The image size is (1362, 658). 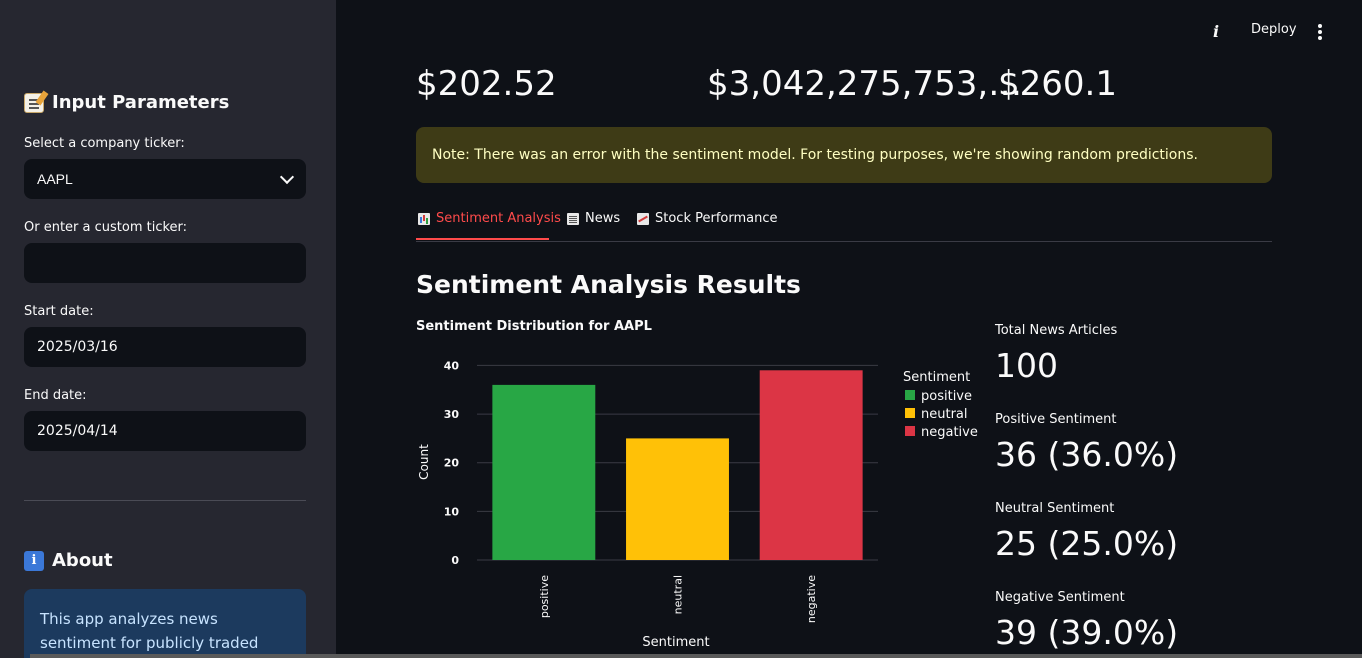 I want to click on legend-item-negative: negative, so click(x=949, y=432).